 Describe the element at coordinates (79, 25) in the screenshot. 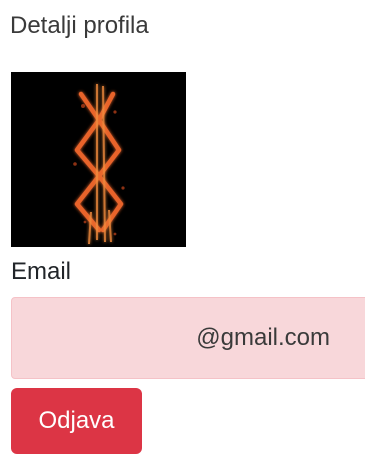

I see `page-title: Detalji profila` at that location.